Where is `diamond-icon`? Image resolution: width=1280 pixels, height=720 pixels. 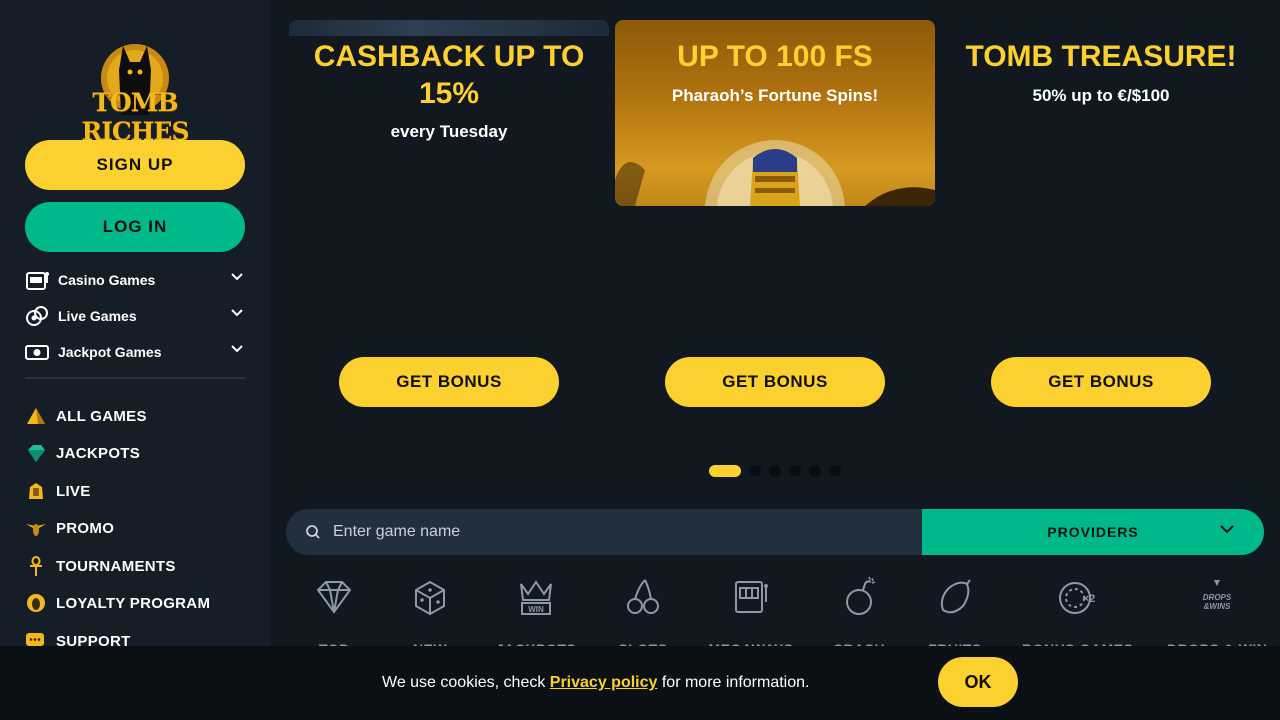
diamond-icon is located at coordinates (334, 597).